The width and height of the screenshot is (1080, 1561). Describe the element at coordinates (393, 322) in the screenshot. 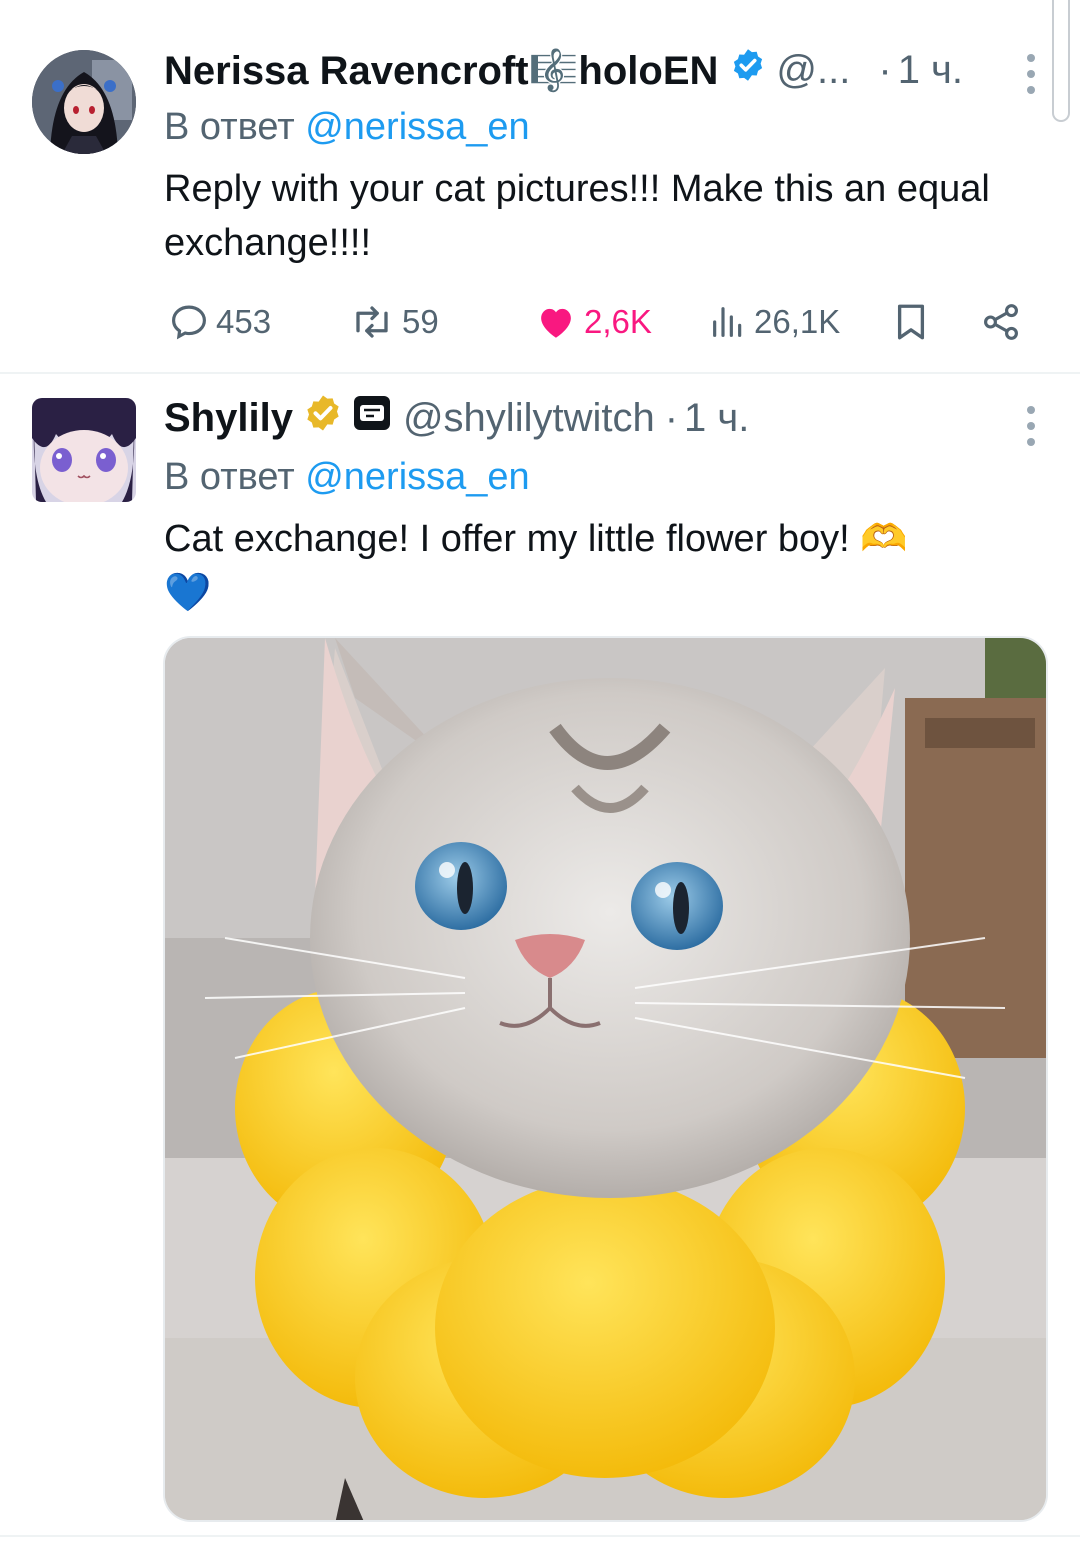

I see `repost-button: 59` at that location.